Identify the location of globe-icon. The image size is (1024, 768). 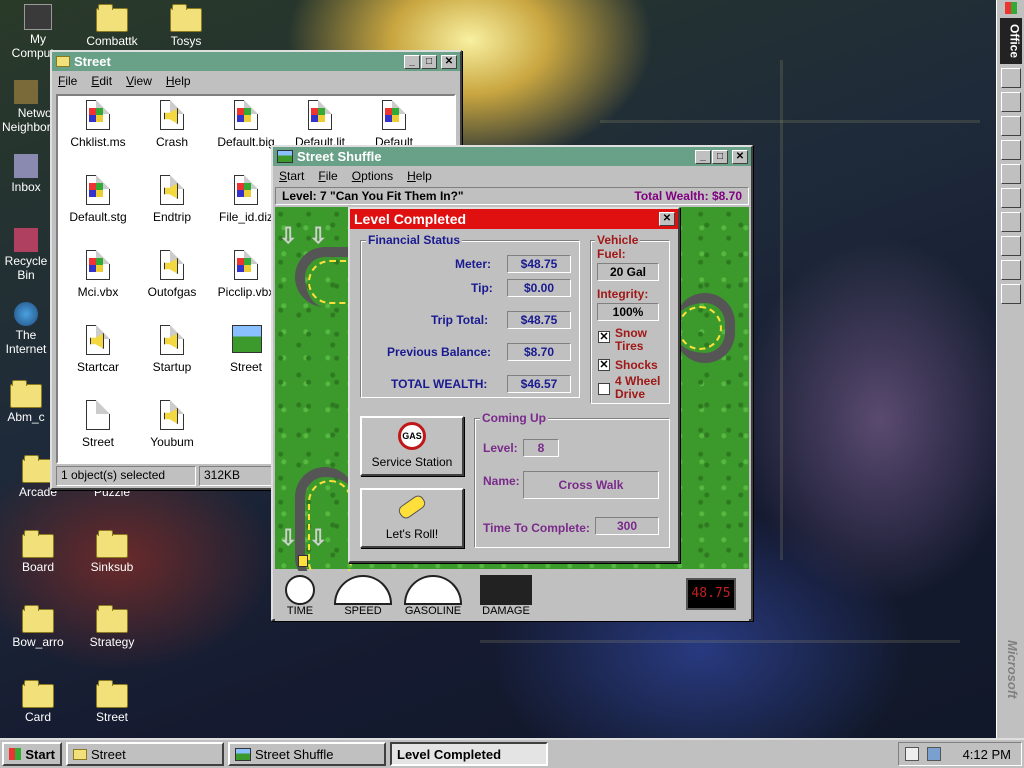
(1010, 246).